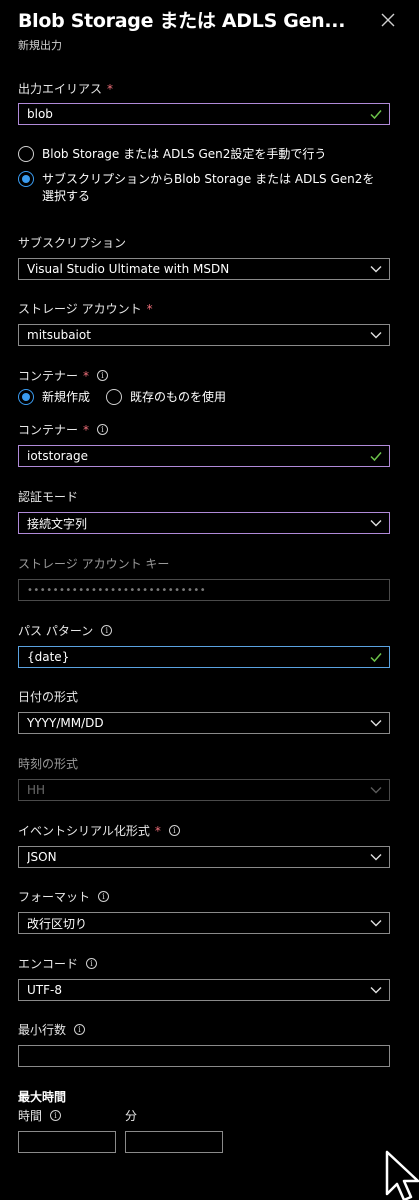  What do you see at coordinates (48, 497) in the screenshot?
I see `auth-mode-label: 認証モード` at bounding box center [48, 497].